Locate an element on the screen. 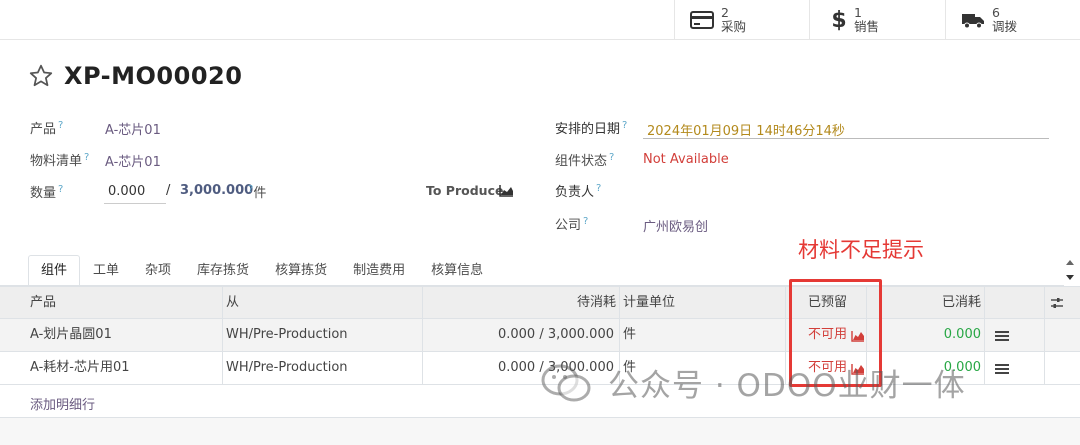  bom-field: A-芯片01 is located at coordinates (133, 160).